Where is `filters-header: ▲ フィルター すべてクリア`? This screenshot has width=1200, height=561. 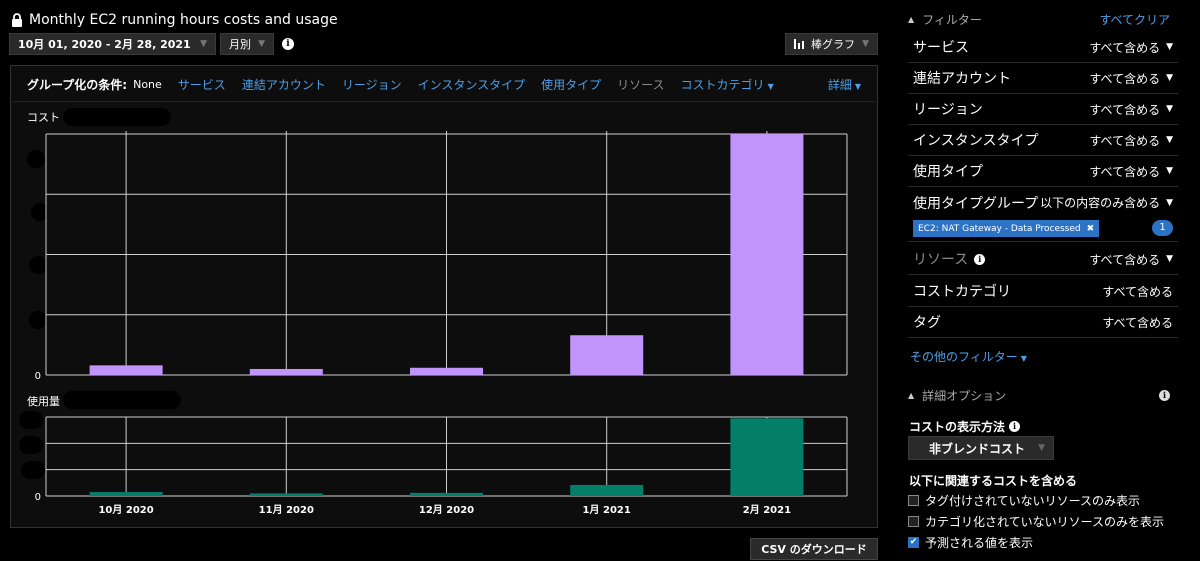
filters-header: ▲ フィルター すべてクリア is located at coordinates (1043, 19).